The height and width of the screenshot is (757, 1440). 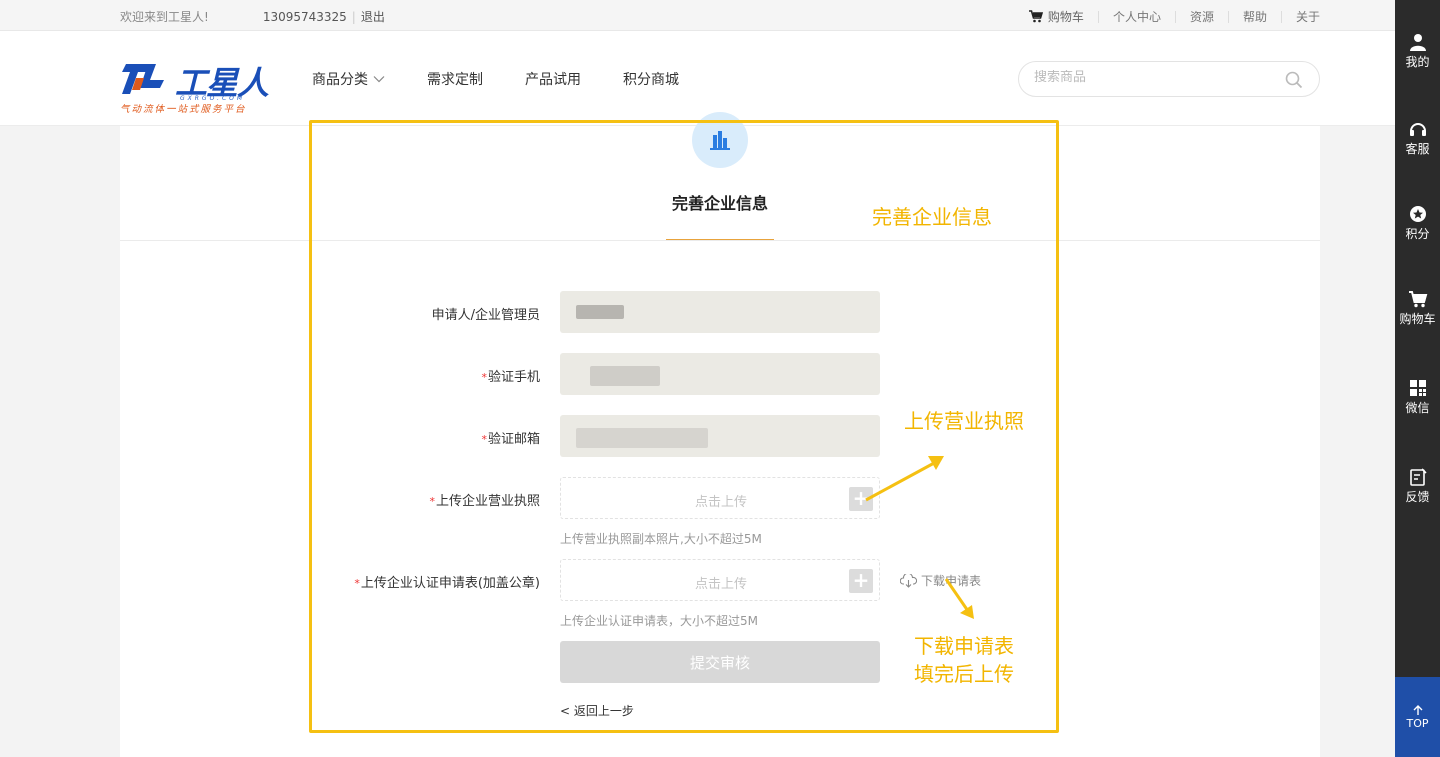 What do you see at coordinates (1417, 397) in the screenshot?
I see `sidebar-item-wechat: 微信` at bounding box center [1417, 397].